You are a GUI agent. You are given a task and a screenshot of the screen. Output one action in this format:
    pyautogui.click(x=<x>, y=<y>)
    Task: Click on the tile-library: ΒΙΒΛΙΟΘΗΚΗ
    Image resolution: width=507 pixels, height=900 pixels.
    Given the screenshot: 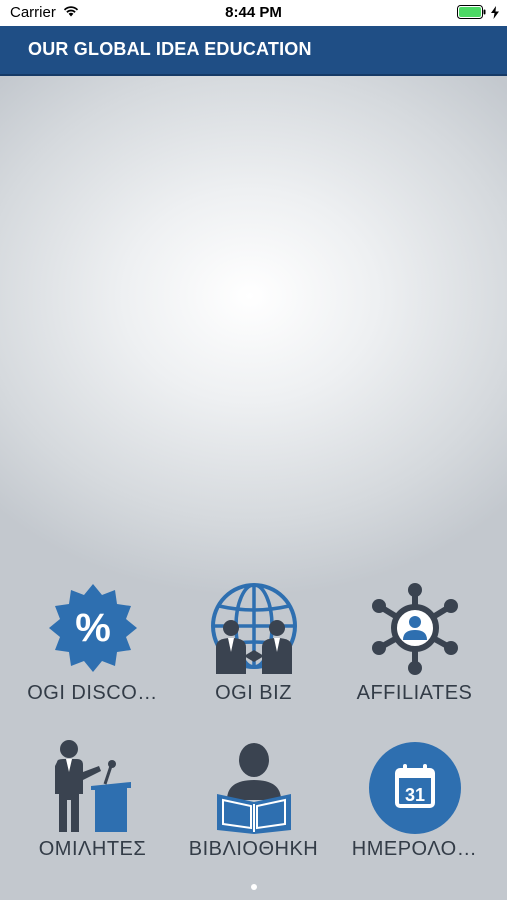 What is the action you would take?
    pyautogui.click(x=253, y=808)
    